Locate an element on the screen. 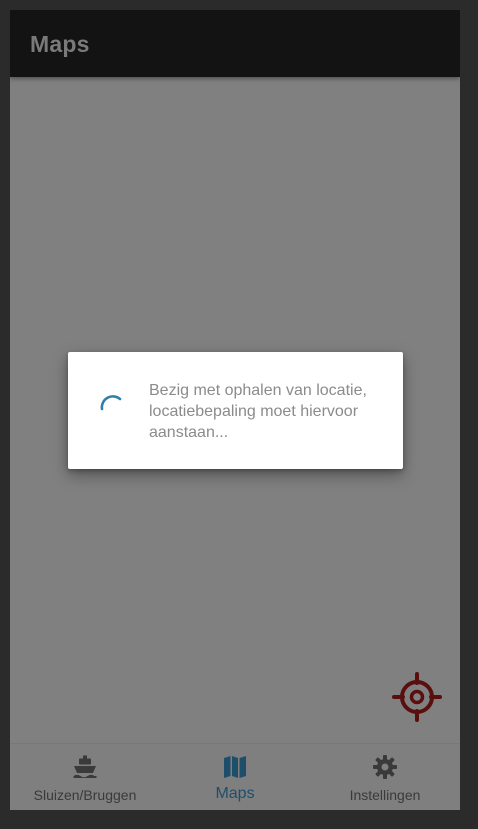  nav-item-maps: Maps is located at coordinates (235, 777).